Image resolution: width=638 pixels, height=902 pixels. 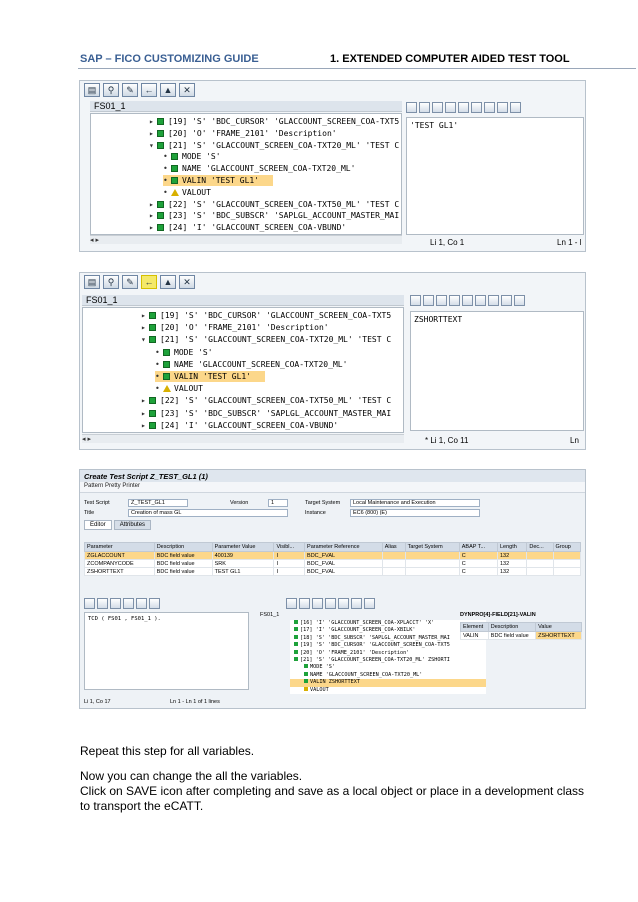 I want to click on value-editor: ZSHORTTEXT, so click(x=497, y=371).